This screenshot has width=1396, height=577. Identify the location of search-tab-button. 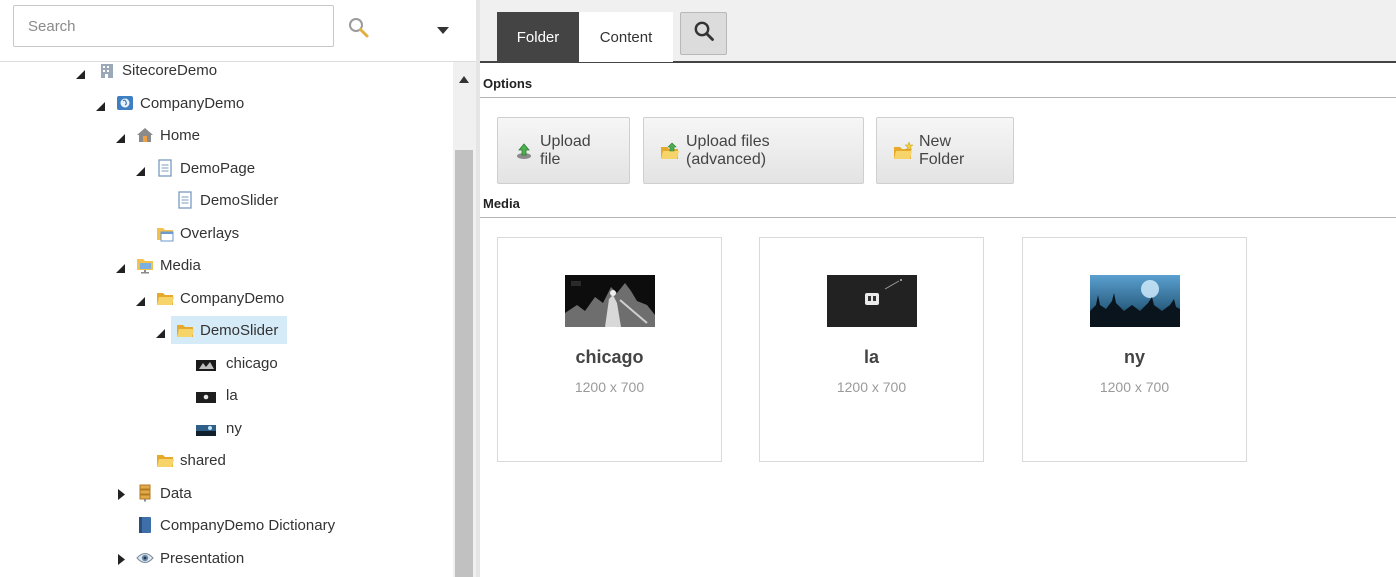
(703, 33).